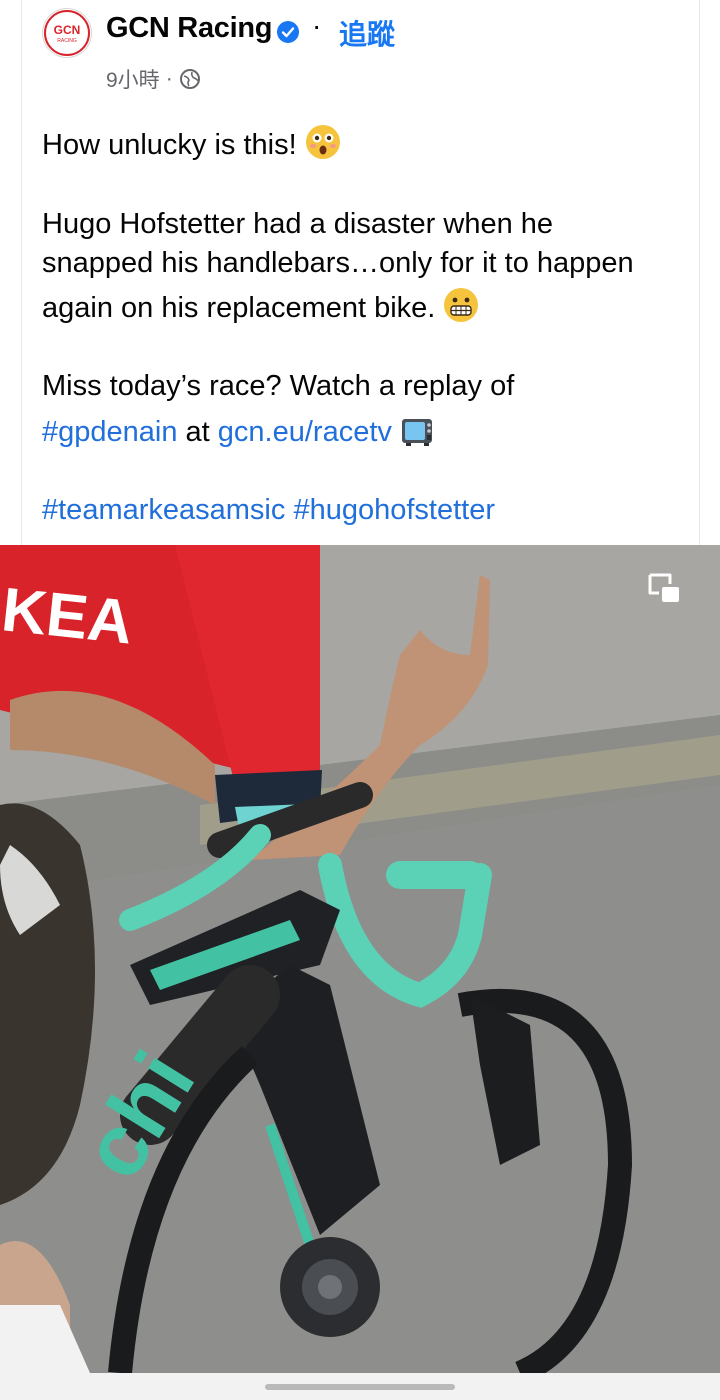  I want to click on home-indicator, so click(360, 1387).